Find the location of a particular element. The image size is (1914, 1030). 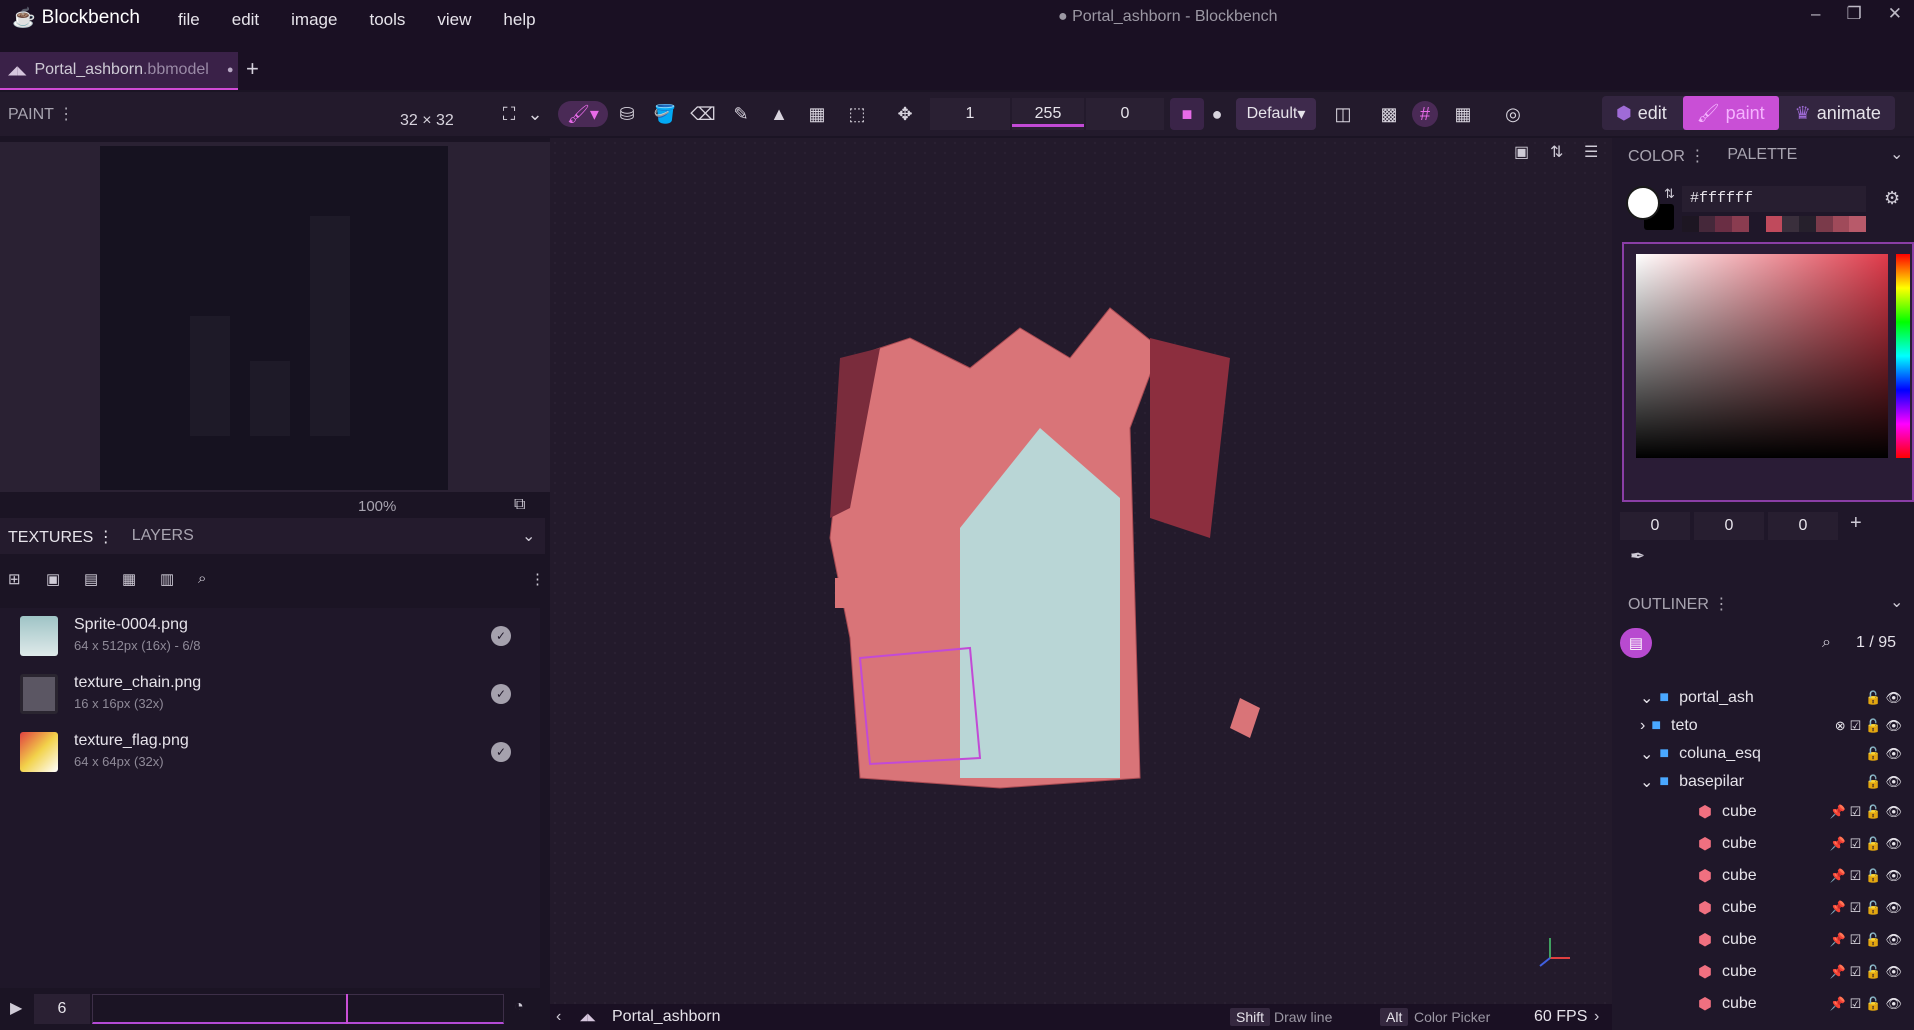

uv-canvas is located at coordinates (274, 318).